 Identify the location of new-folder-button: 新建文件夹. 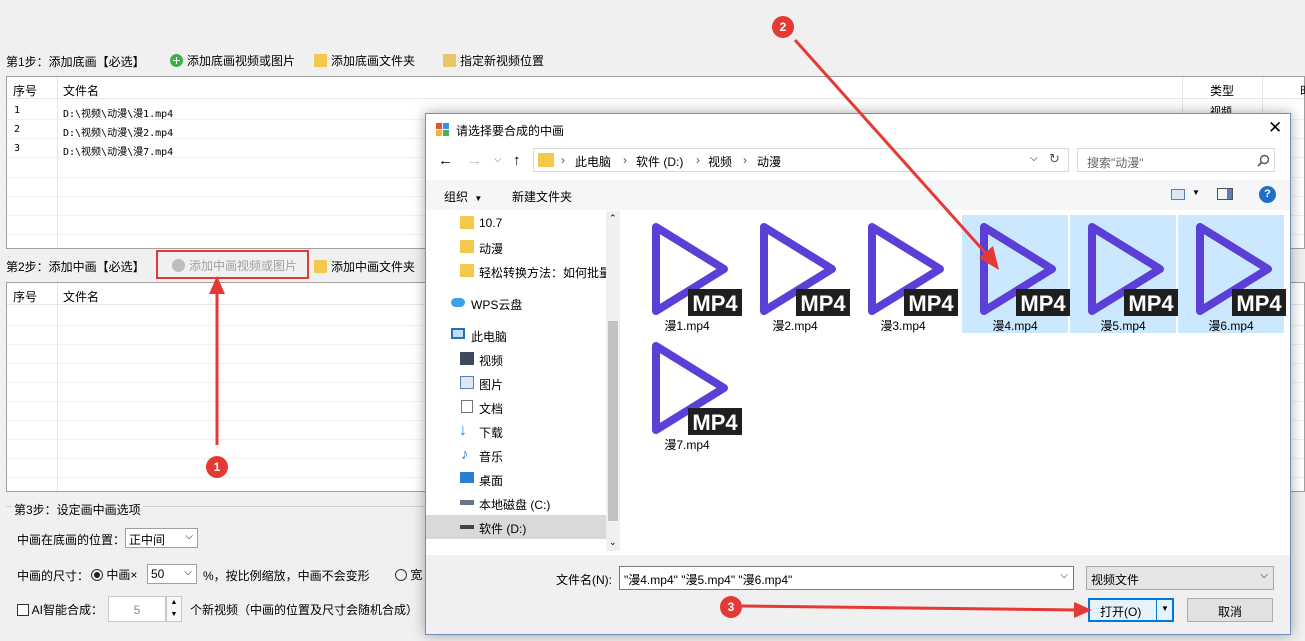
(542, 196).